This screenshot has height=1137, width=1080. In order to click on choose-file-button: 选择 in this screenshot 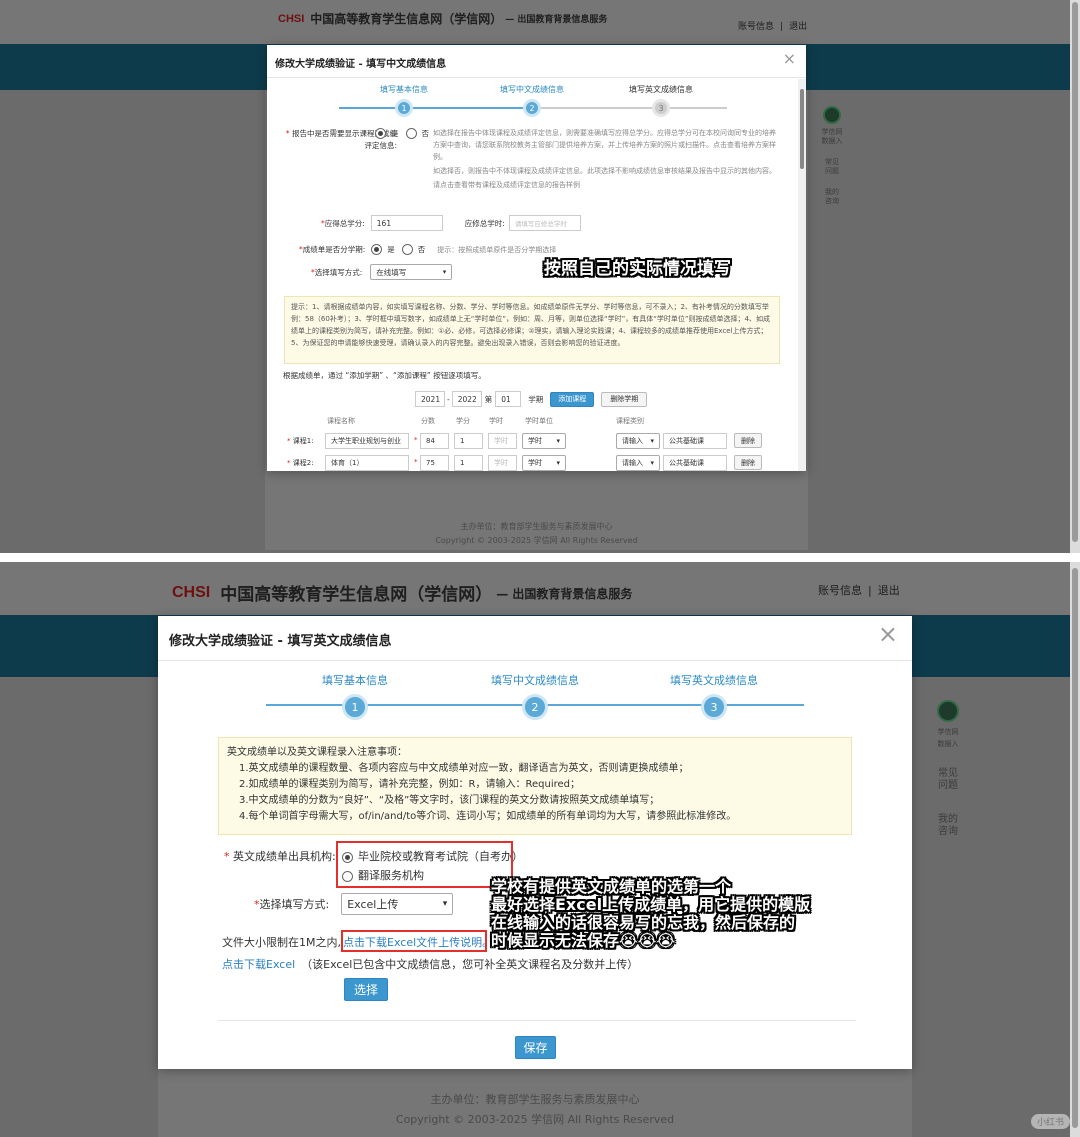, I will do `click(366, 989)`.